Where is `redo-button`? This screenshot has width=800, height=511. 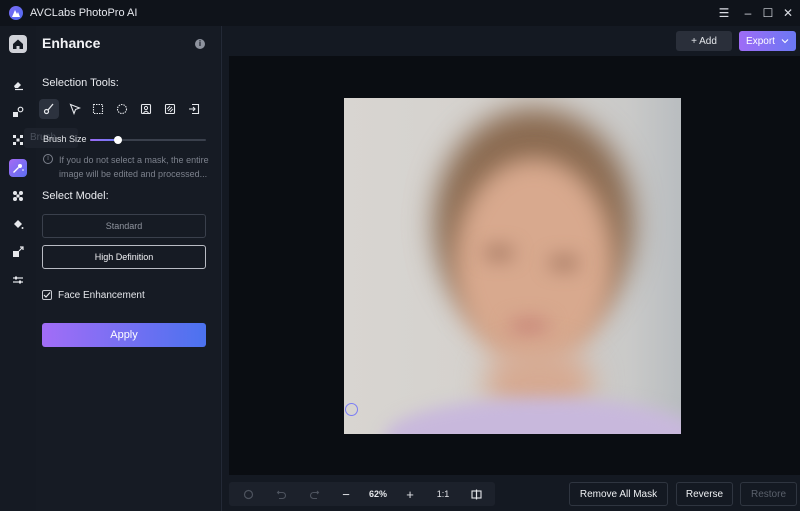
redo-button is located at coordinates (314, 494).